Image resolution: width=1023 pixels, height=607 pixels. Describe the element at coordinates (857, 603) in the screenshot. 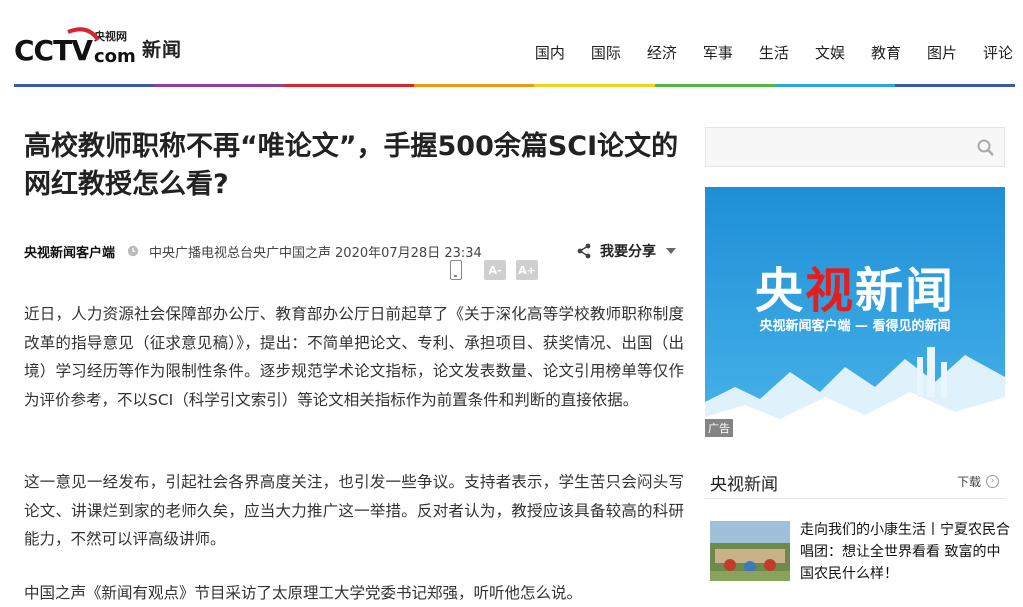

I see `list-item` at that location.